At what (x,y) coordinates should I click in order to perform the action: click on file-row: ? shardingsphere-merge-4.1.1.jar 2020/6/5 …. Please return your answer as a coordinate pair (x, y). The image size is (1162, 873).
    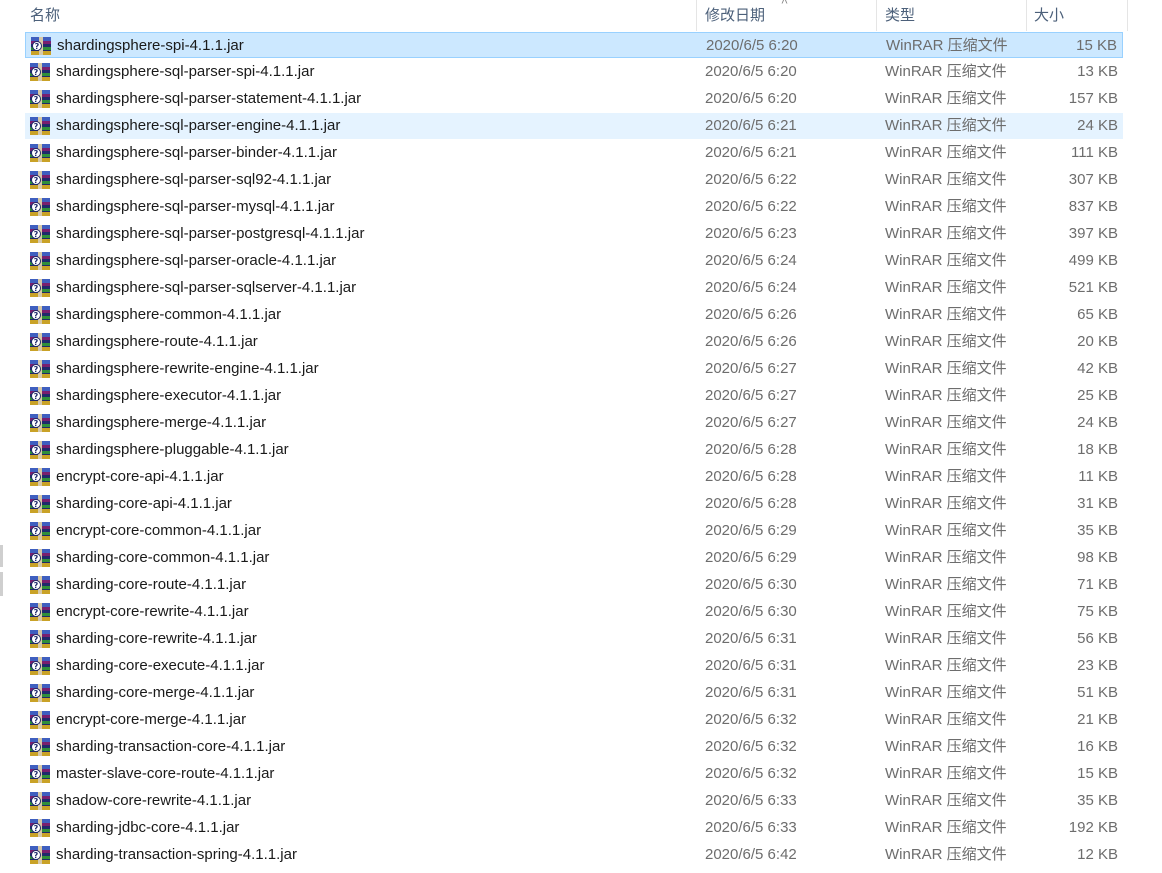
    Looking at the image, I should click on (574, 423).